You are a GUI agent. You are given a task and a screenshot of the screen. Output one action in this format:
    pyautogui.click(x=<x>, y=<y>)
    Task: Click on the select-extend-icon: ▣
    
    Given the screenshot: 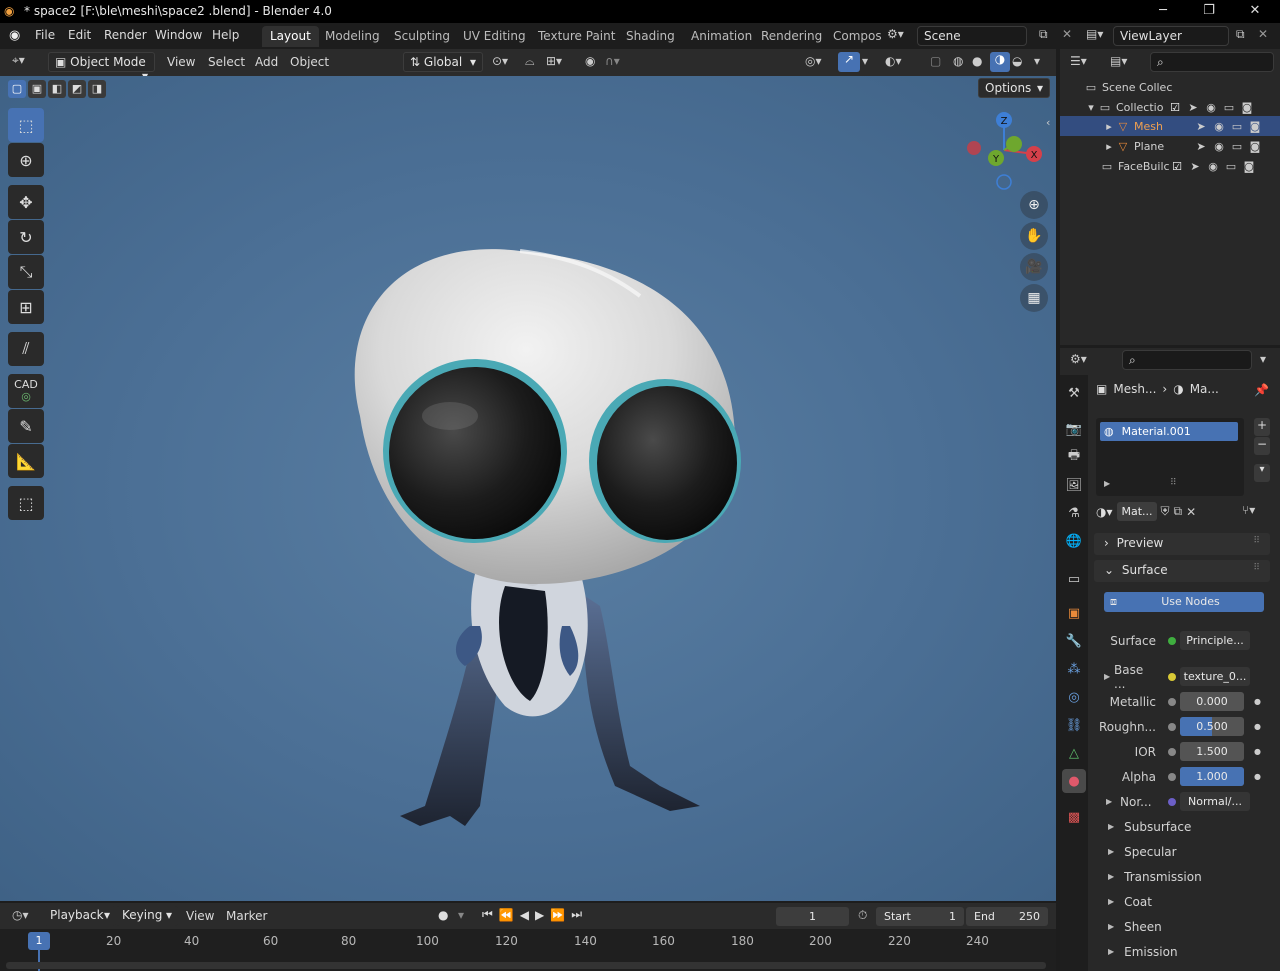 What is the action you would take?
    pyautogui.click(x=37, y=89)
    